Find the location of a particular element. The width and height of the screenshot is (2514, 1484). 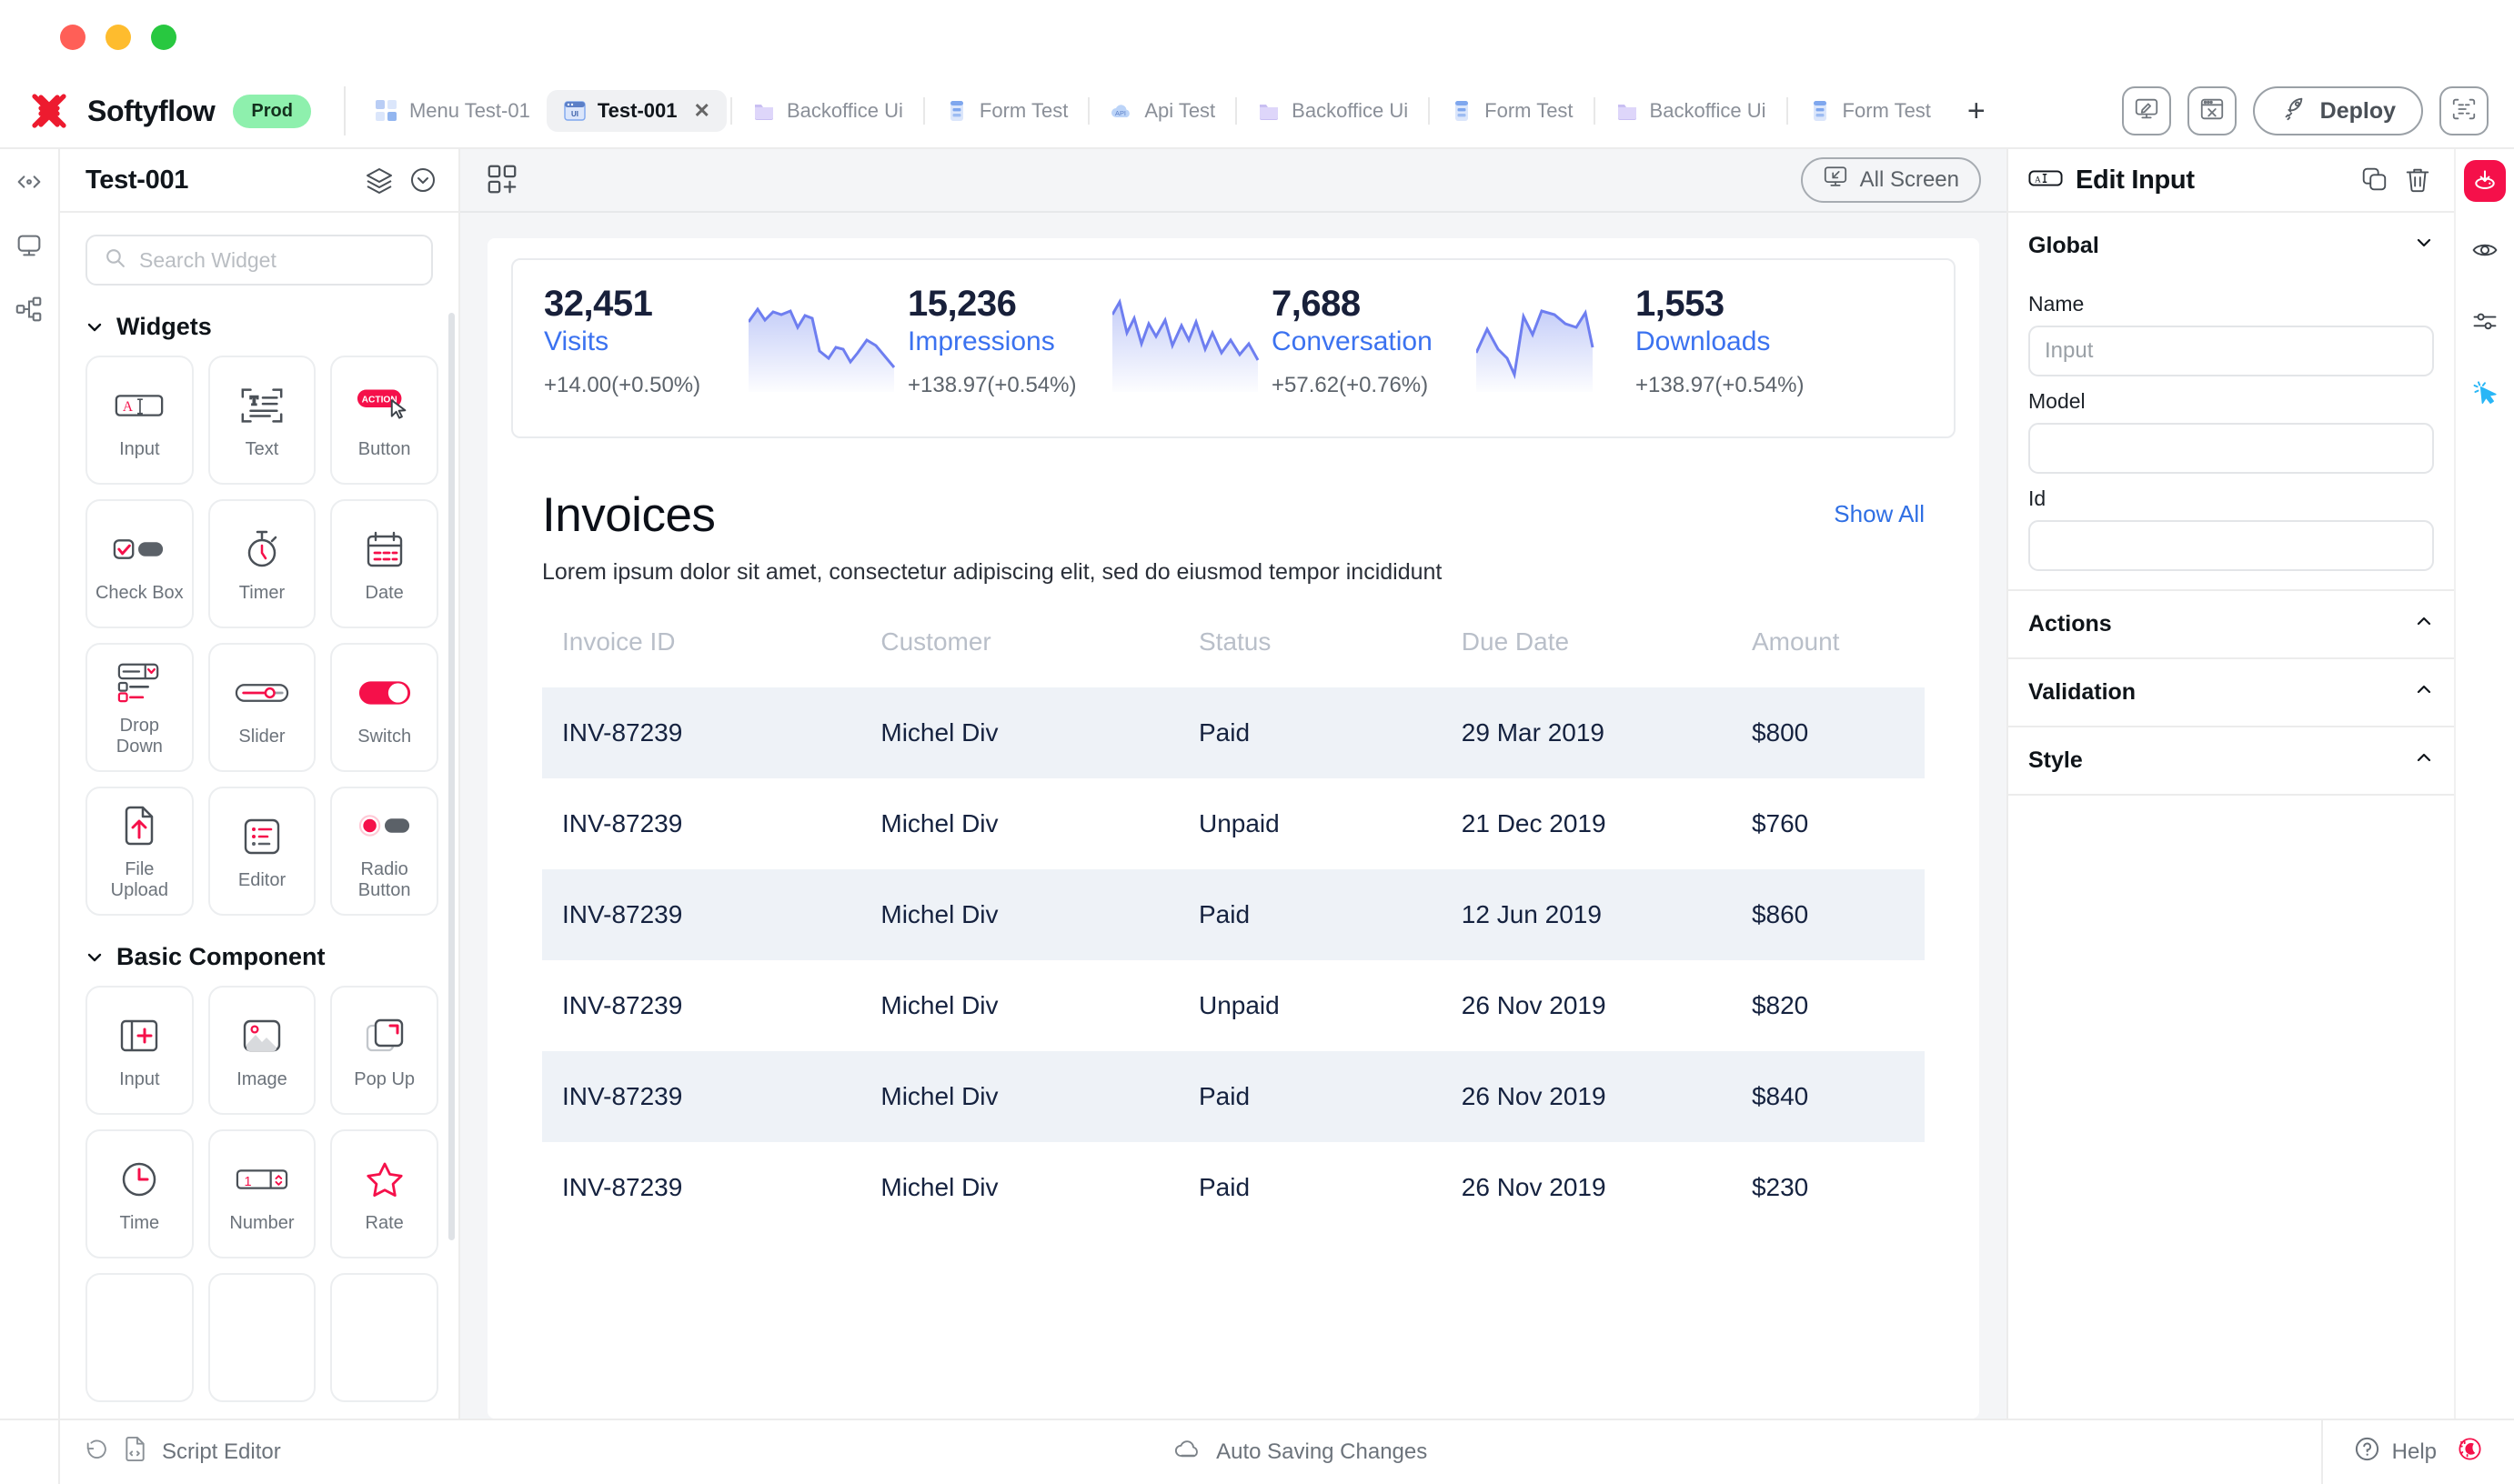

widget-card-input: A Input is located at coordinates (139, 421).